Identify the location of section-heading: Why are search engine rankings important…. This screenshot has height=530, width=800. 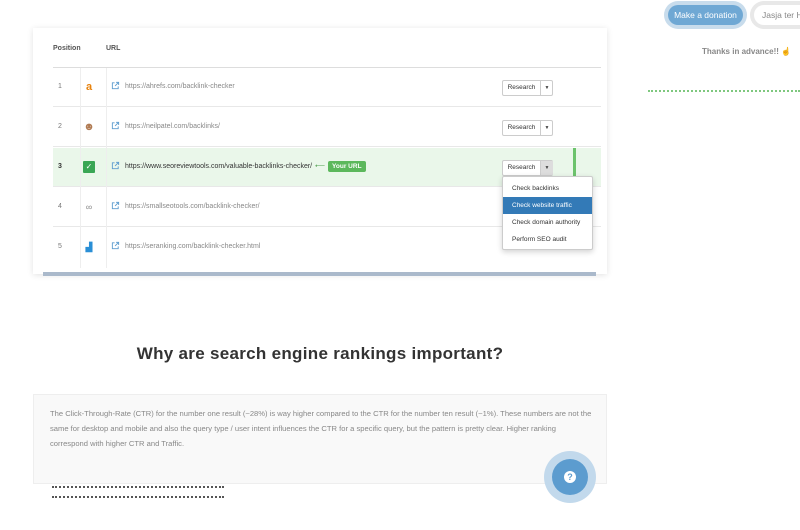
(320, 353).